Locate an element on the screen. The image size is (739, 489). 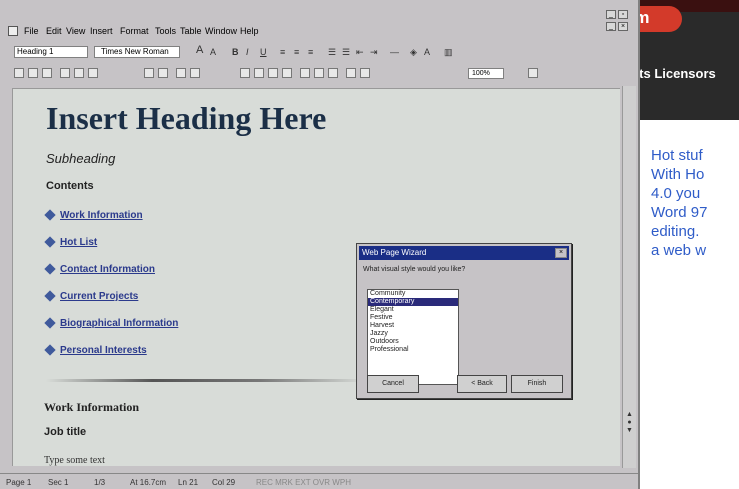
menu-format: Format is located at coordinates (134, 31).